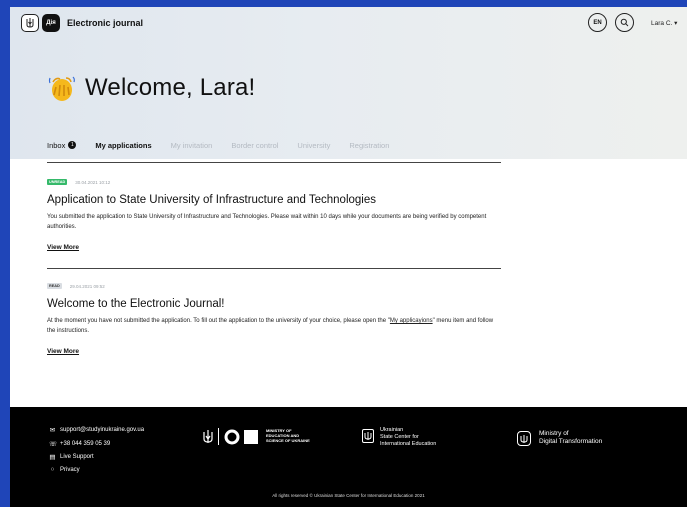  Describe the element at coordinates (170, 87) in the screenshot. I see `page-title: Welcome, Lara!` at that location.